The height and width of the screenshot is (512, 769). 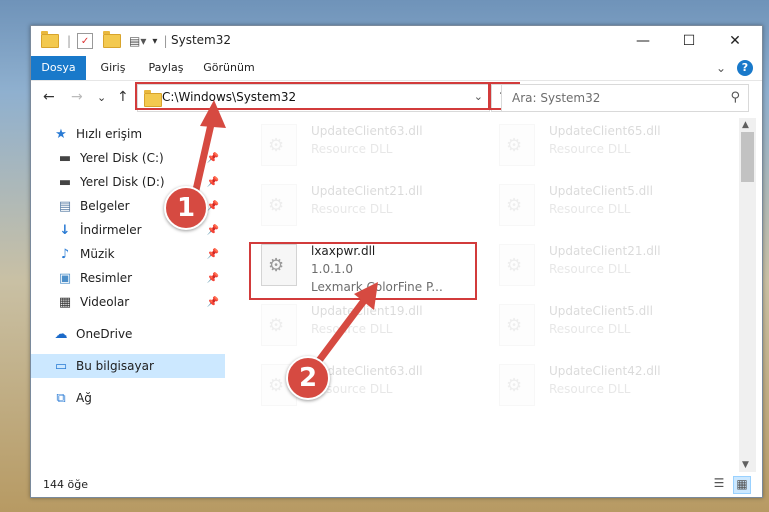 What do you see at coordinates (735, 97) in the screenshot?
I see `search-icon: ⚲` at bounding box center [735, 97].